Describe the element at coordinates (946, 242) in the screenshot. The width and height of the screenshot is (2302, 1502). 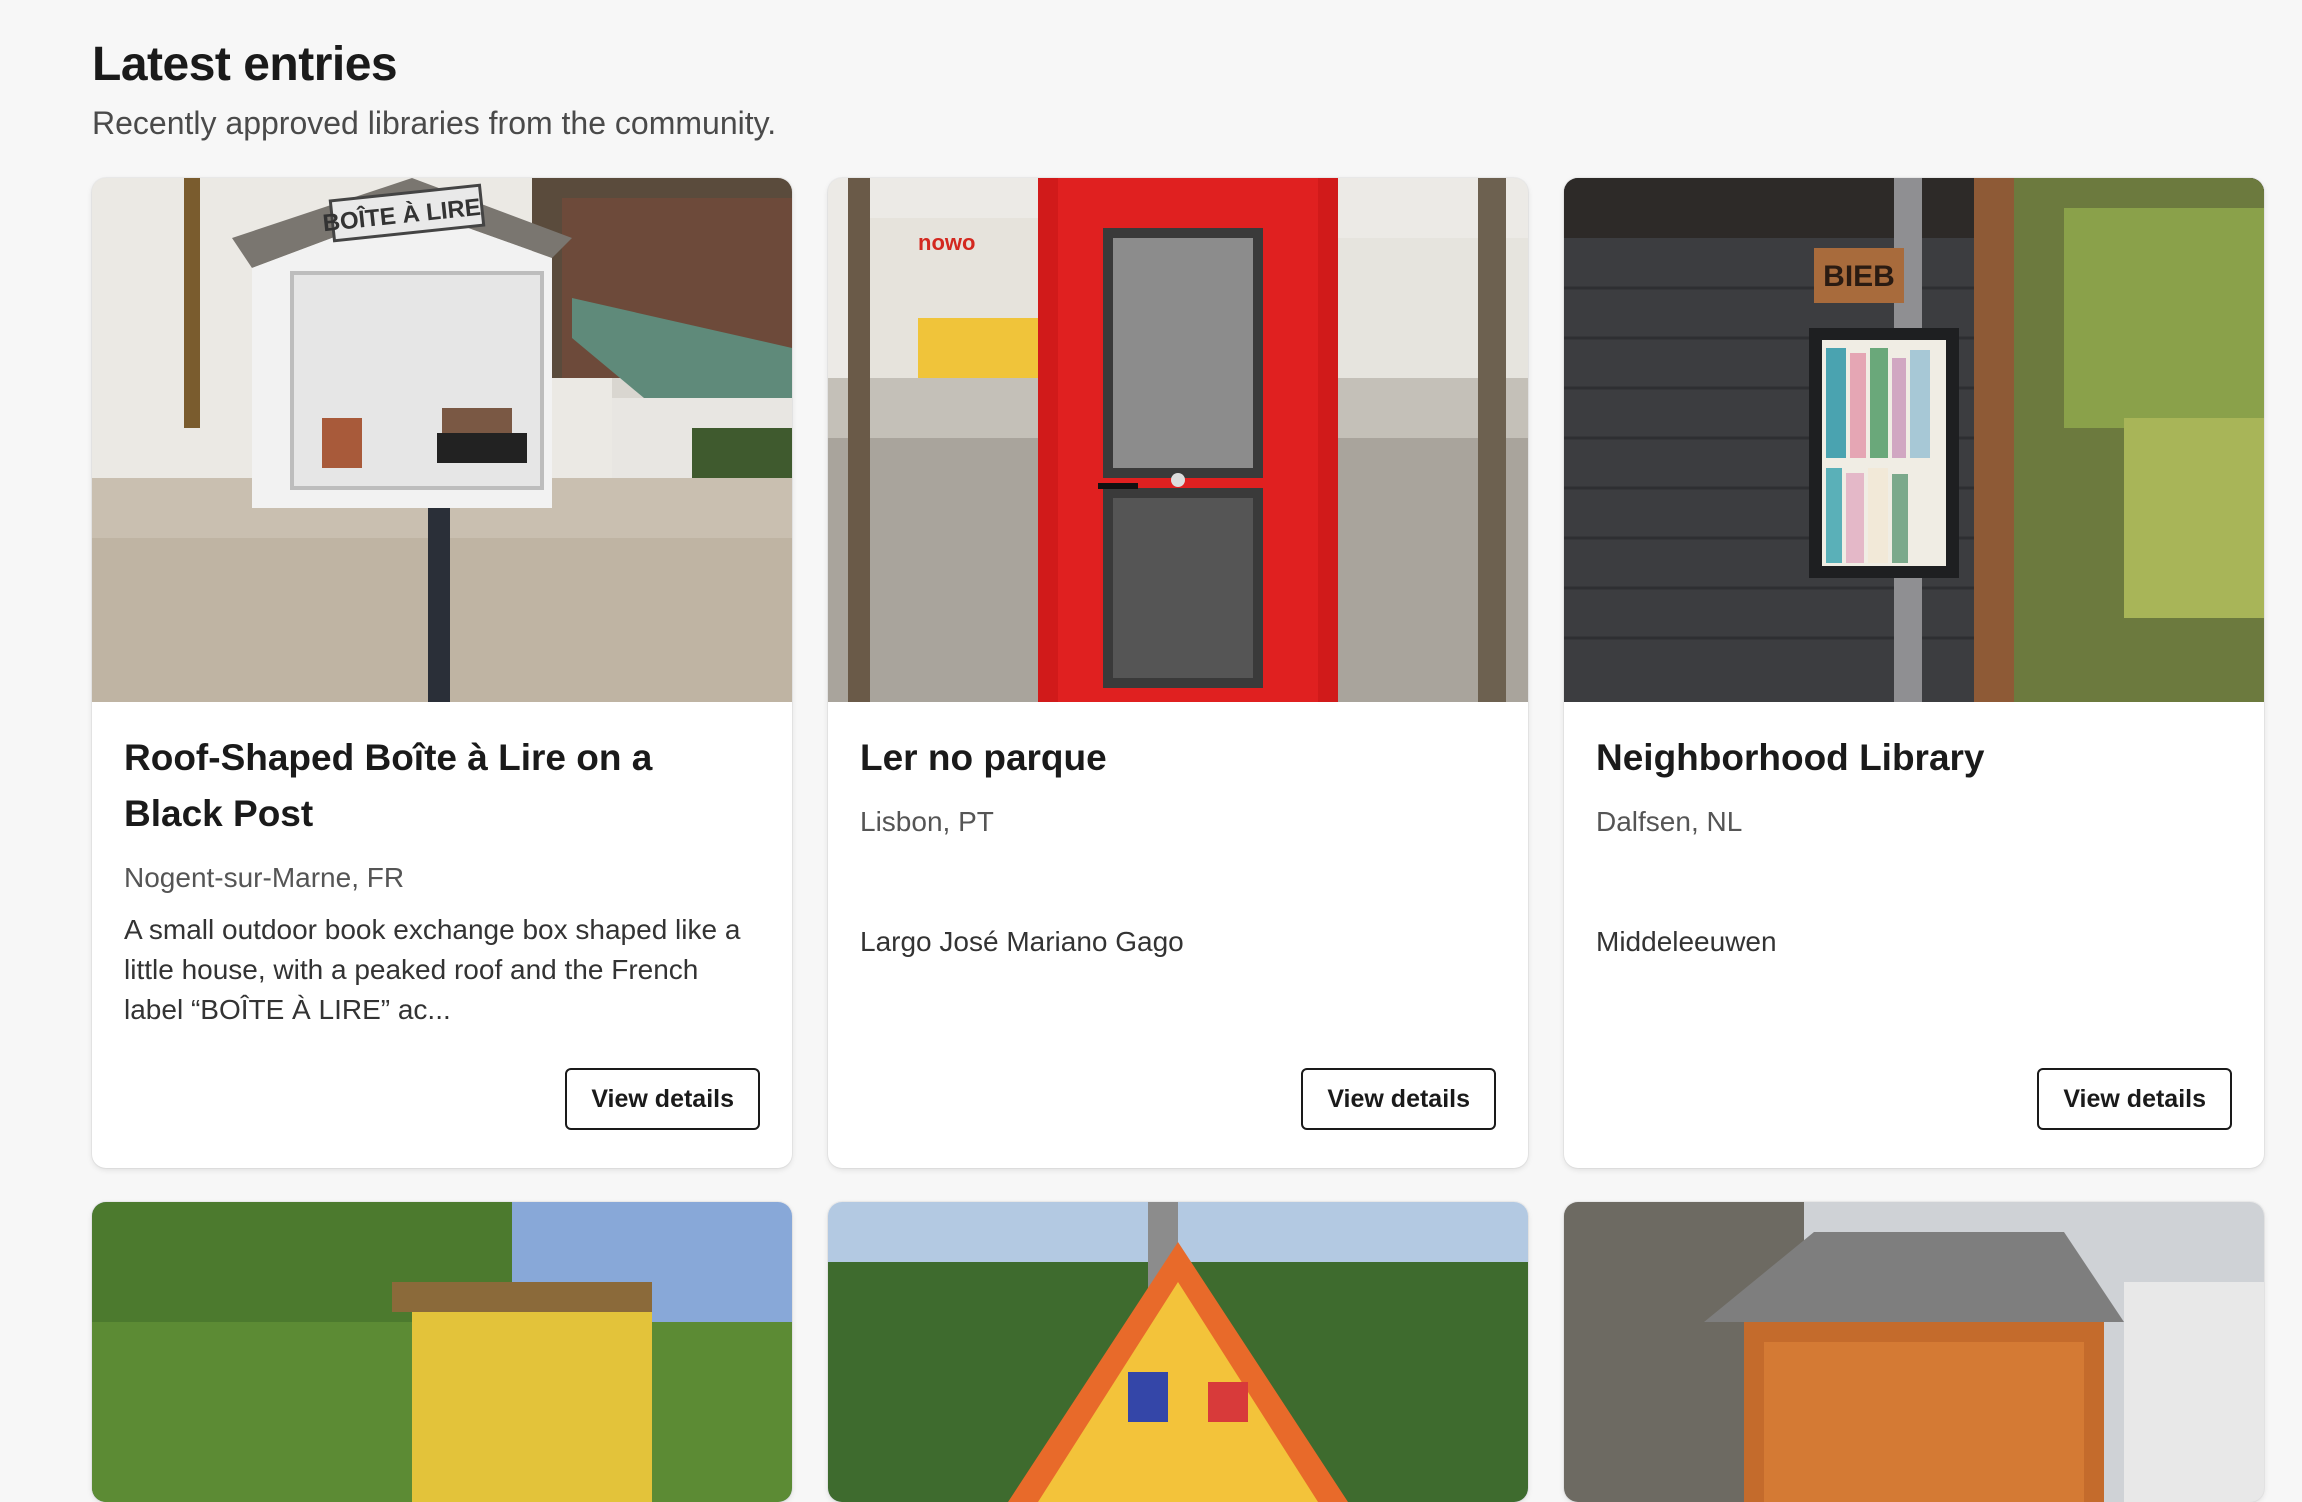
I see `image-sign-text: nowo` at that location.